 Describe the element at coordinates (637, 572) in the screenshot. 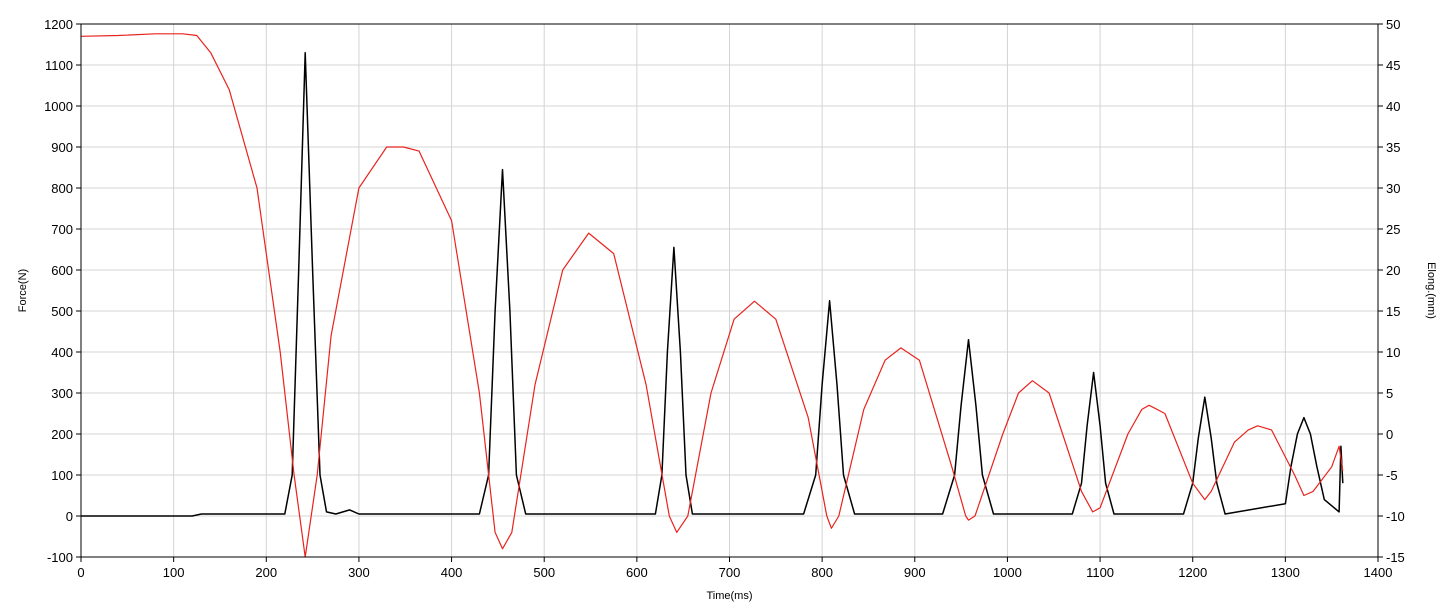

I see `x-tick-label: 600` at that location.